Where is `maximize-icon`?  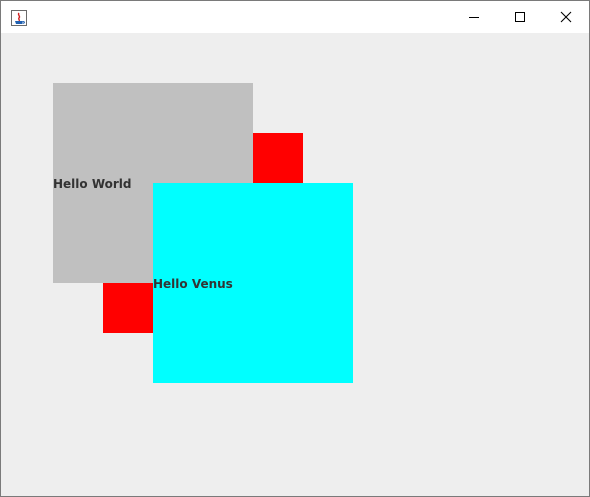 maximize-icon is located at coordinates (520, 17).